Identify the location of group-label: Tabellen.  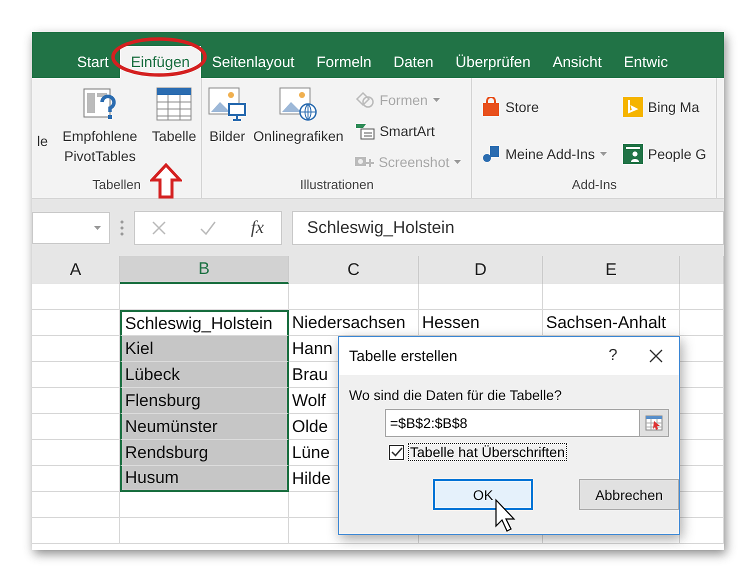
(116, 185).